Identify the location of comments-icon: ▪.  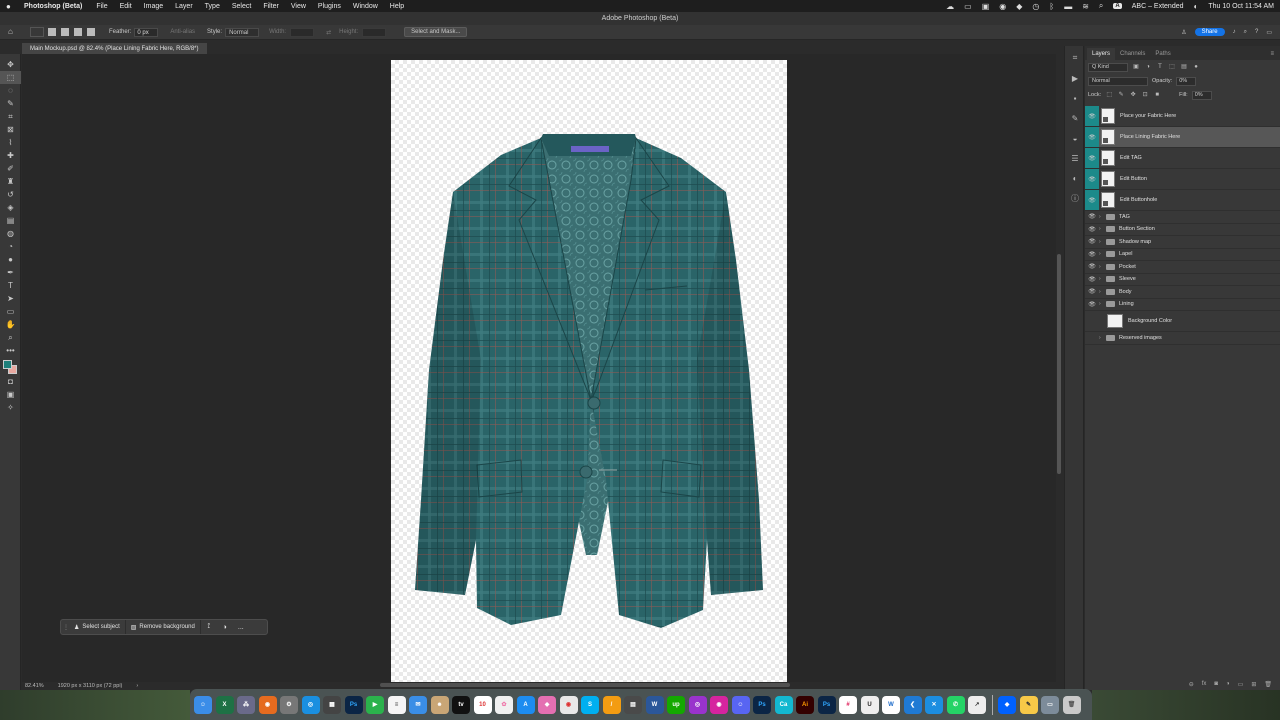
(1075, 98).